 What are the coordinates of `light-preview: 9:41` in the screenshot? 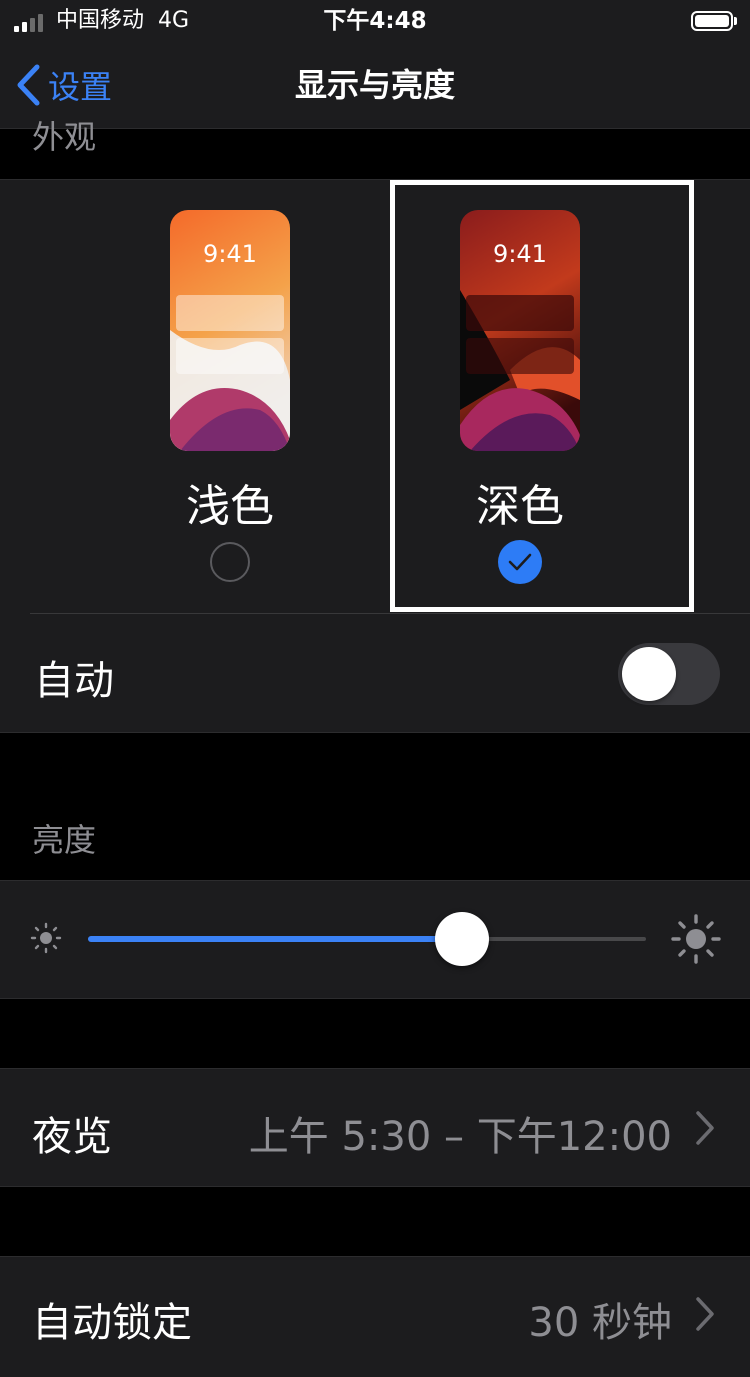 It's located at (230, 330).